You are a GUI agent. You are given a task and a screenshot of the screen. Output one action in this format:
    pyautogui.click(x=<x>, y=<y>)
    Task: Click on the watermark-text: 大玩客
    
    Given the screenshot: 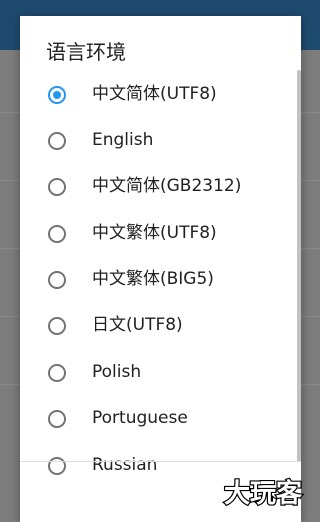 What is the action you would take?
    pyautogui.click(x=263, y=493)
    